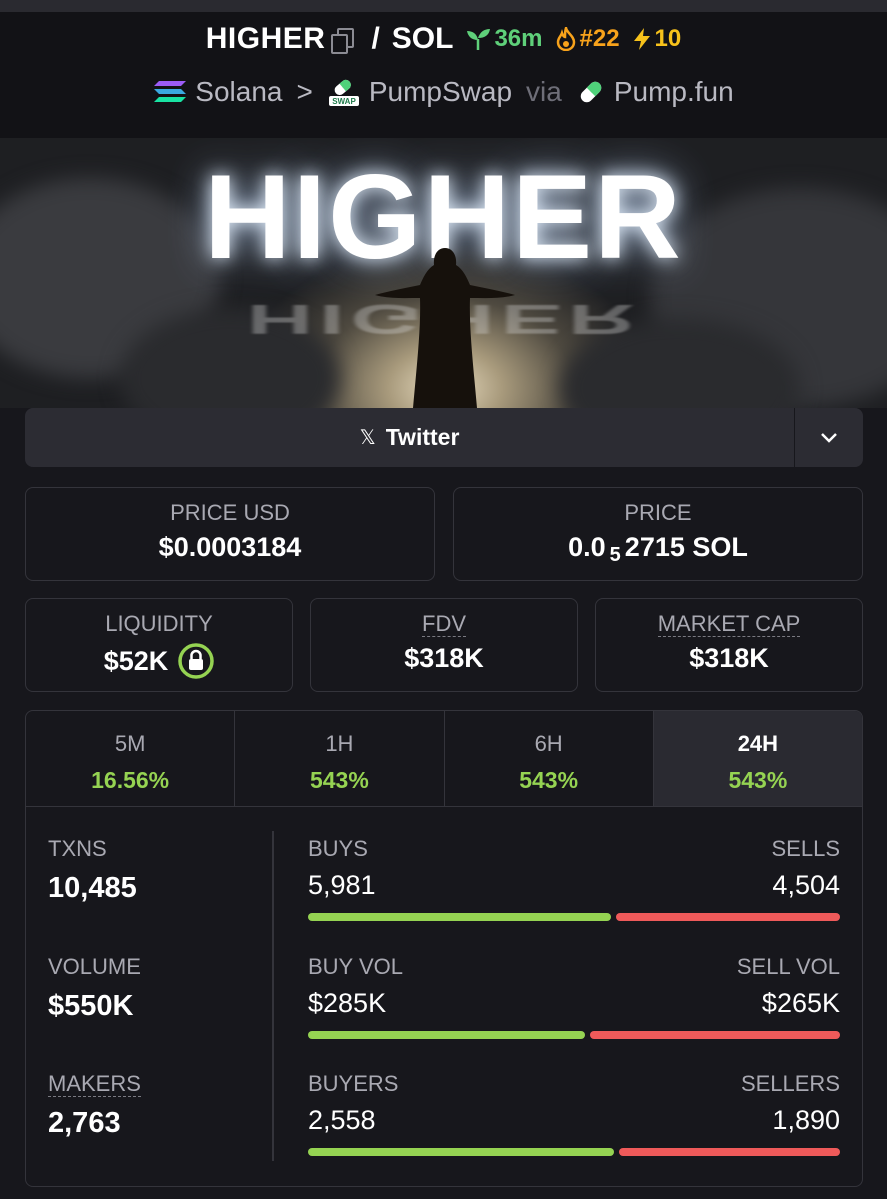 Image resolution: width=887 pixels, height=1199 pixels. What do you see at coordinates (729, 658) in the screenshot?
I see `market-cap-value: $318K` at bounding box center [729, 658].